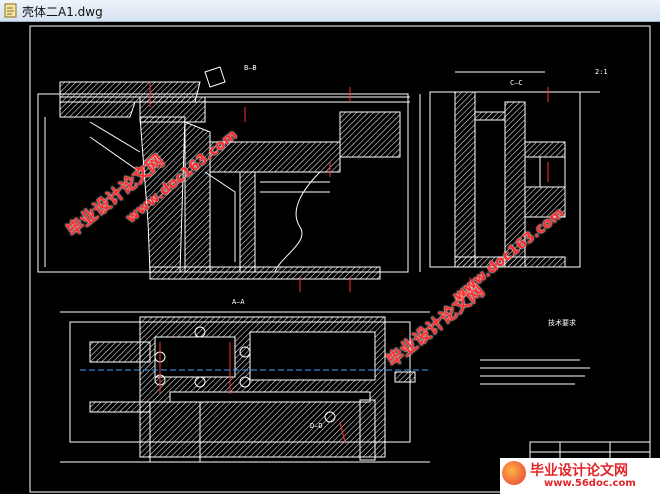 This screenshot has width=660, height=494. What do you see at coordinates (590, 483) in the screenshot?
I see `site-url: www.56doc.com` at bounding box center [590, 483].